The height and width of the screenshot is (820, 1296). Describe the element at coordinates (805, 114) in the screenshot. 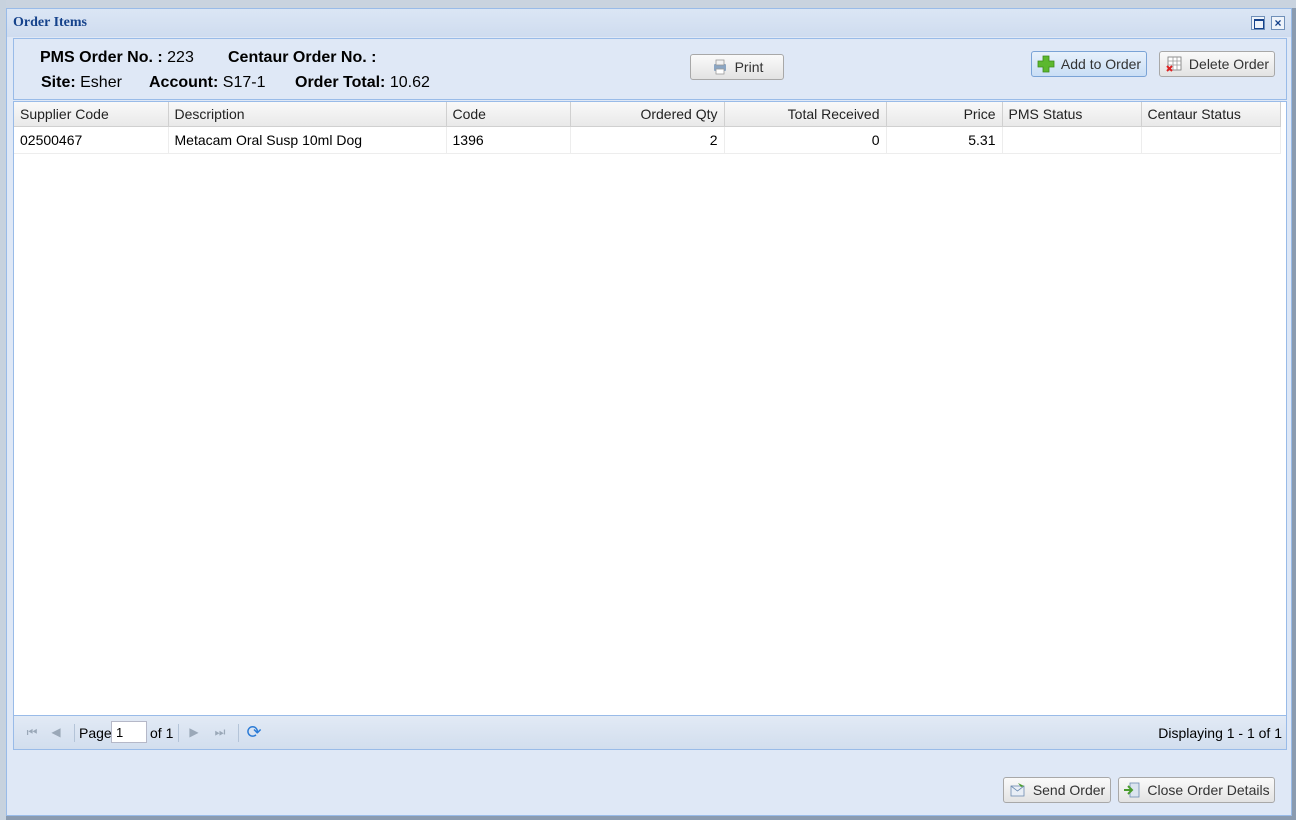

I see `column-header-total-received: Total Received` at that location.